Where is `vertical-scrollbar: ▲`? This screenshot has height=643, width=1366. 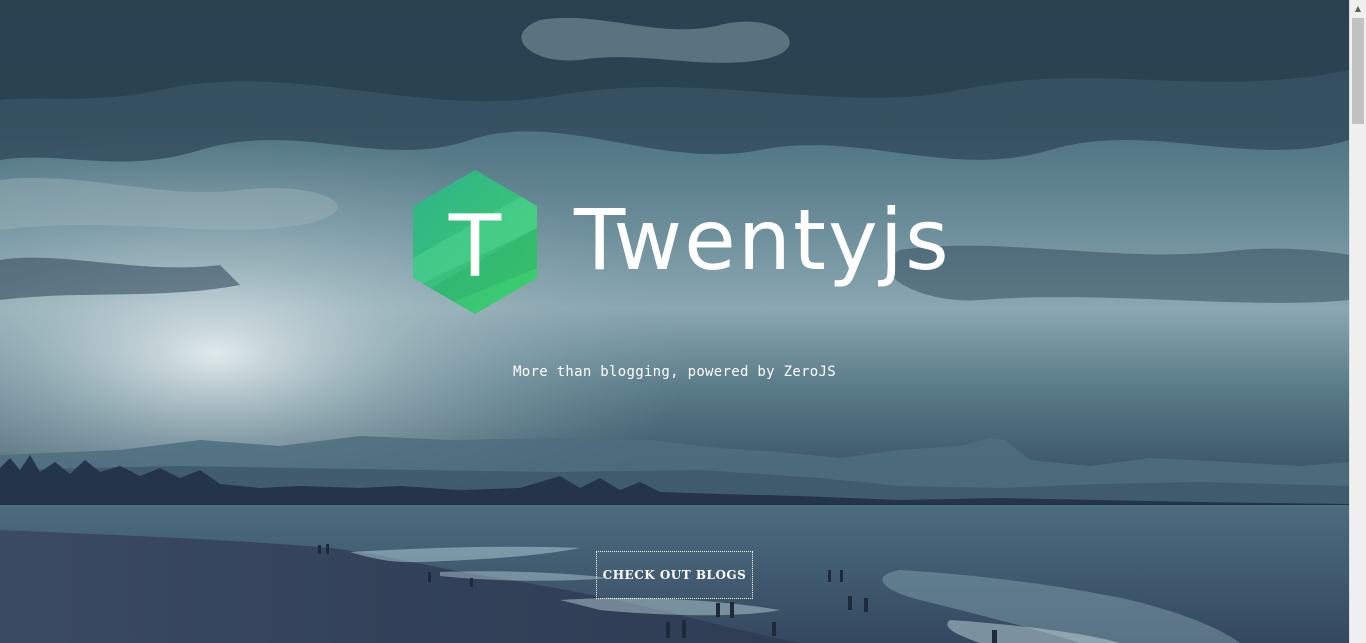
vertical-scrollbar: ▲ is located at coordinates (1357, 321).